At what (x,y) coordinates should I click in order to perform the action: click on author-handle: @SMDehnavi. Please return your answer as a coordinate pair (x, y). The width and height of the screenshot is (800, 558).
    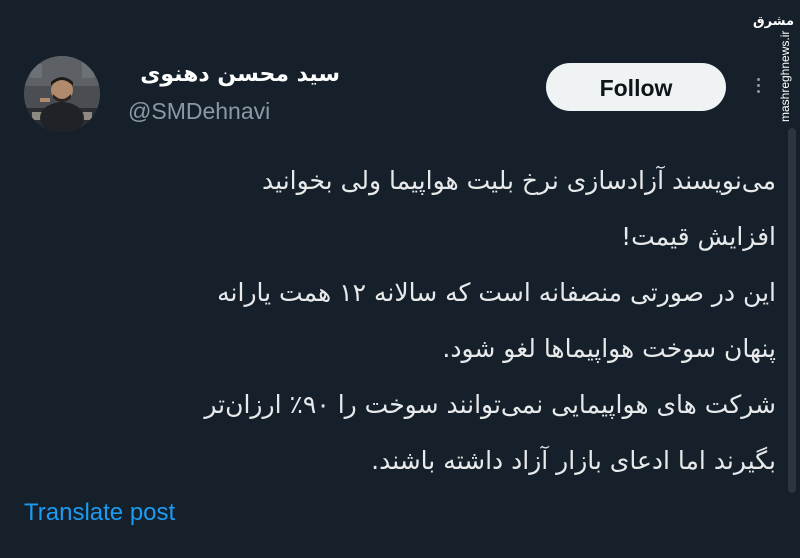
    Looking at the image, I should click on (199, 111).